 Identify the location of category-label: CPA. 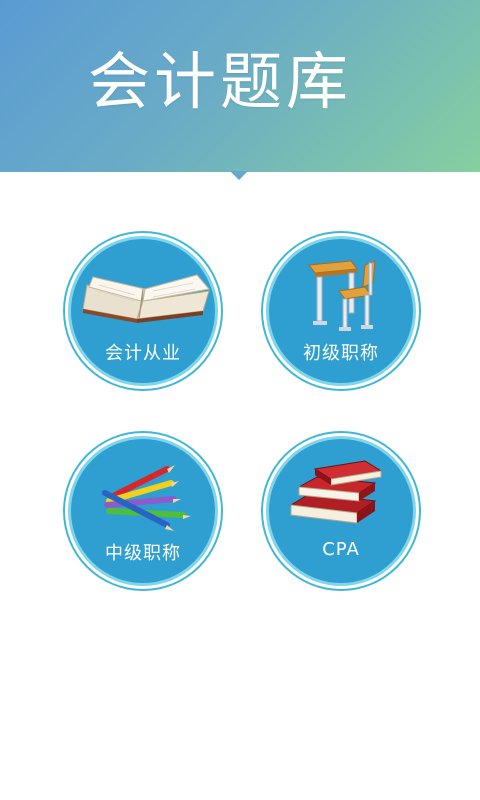
(341, 549).